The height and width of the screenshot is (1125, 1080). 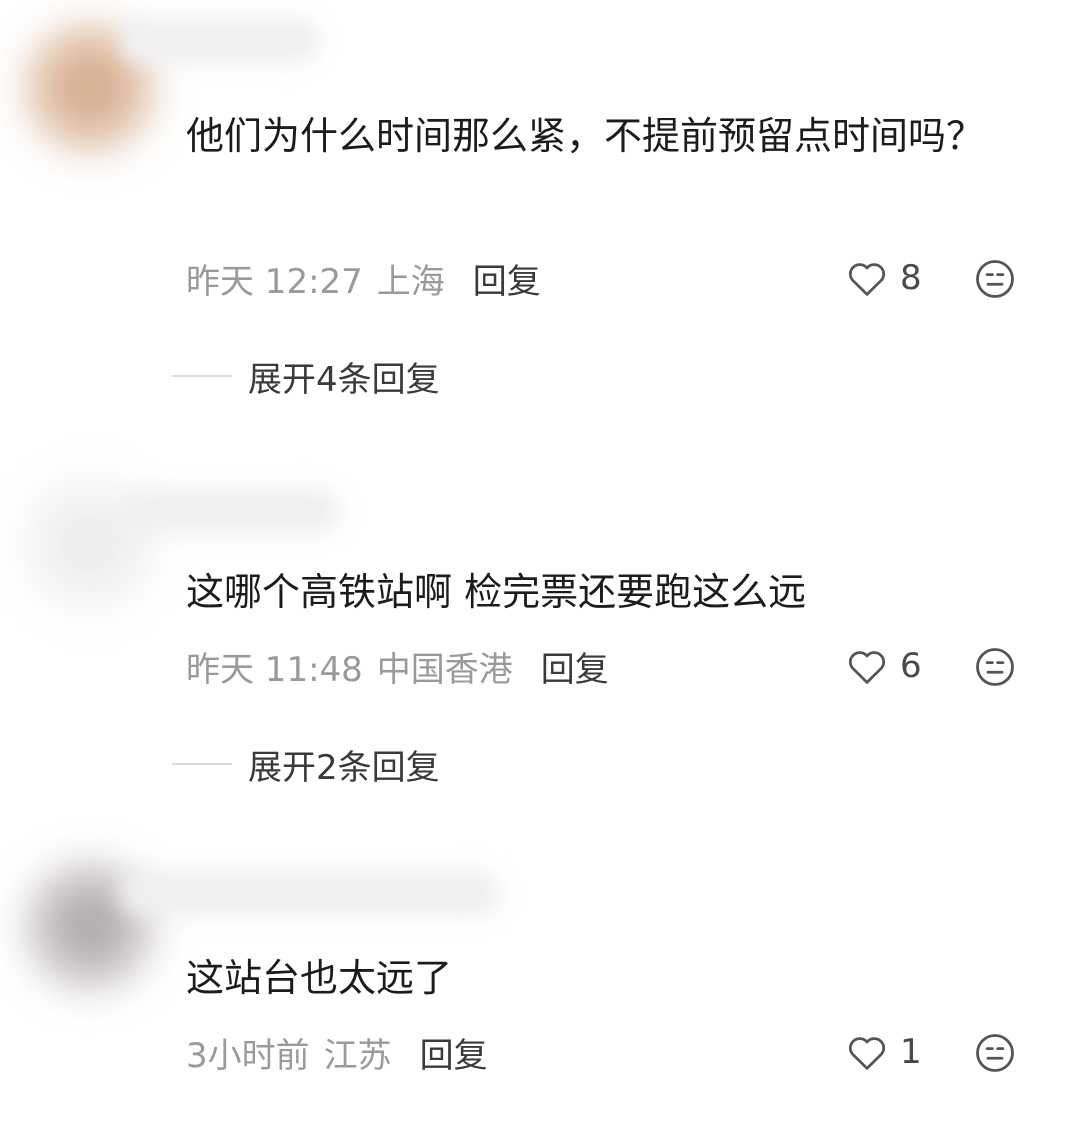 What do you see at coordinates (344, 767) in the screenshot?
I see `expand-replies-label: 展开2条回复` at bounding box center [344, 767].